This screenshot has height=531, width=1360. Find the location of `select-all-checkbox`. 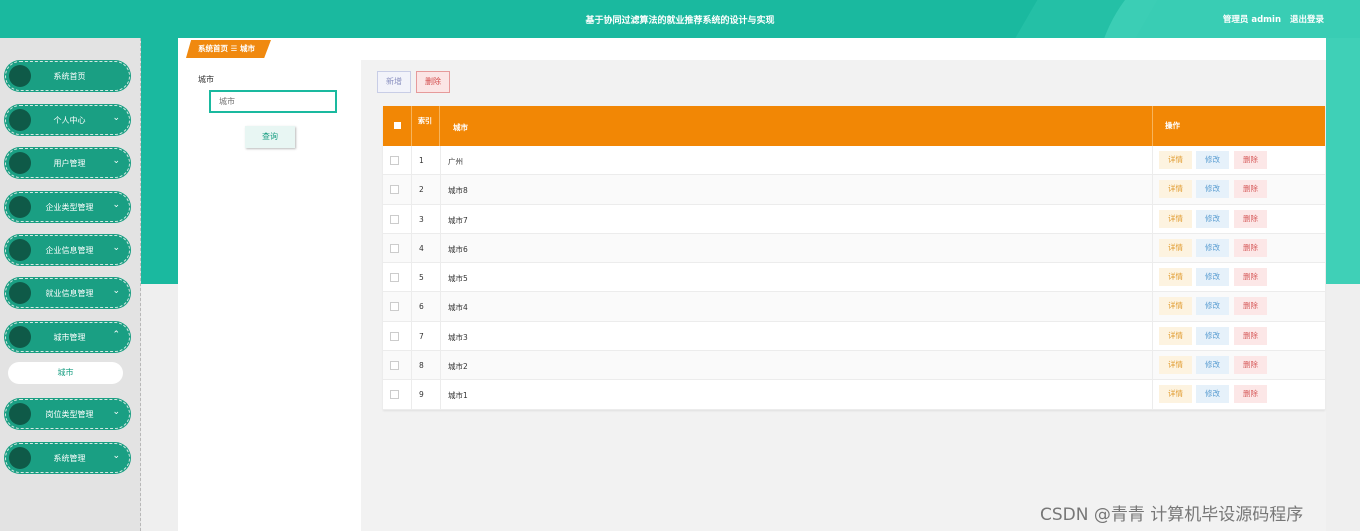

select-all-checkbox is located at coordinates (397, 126).